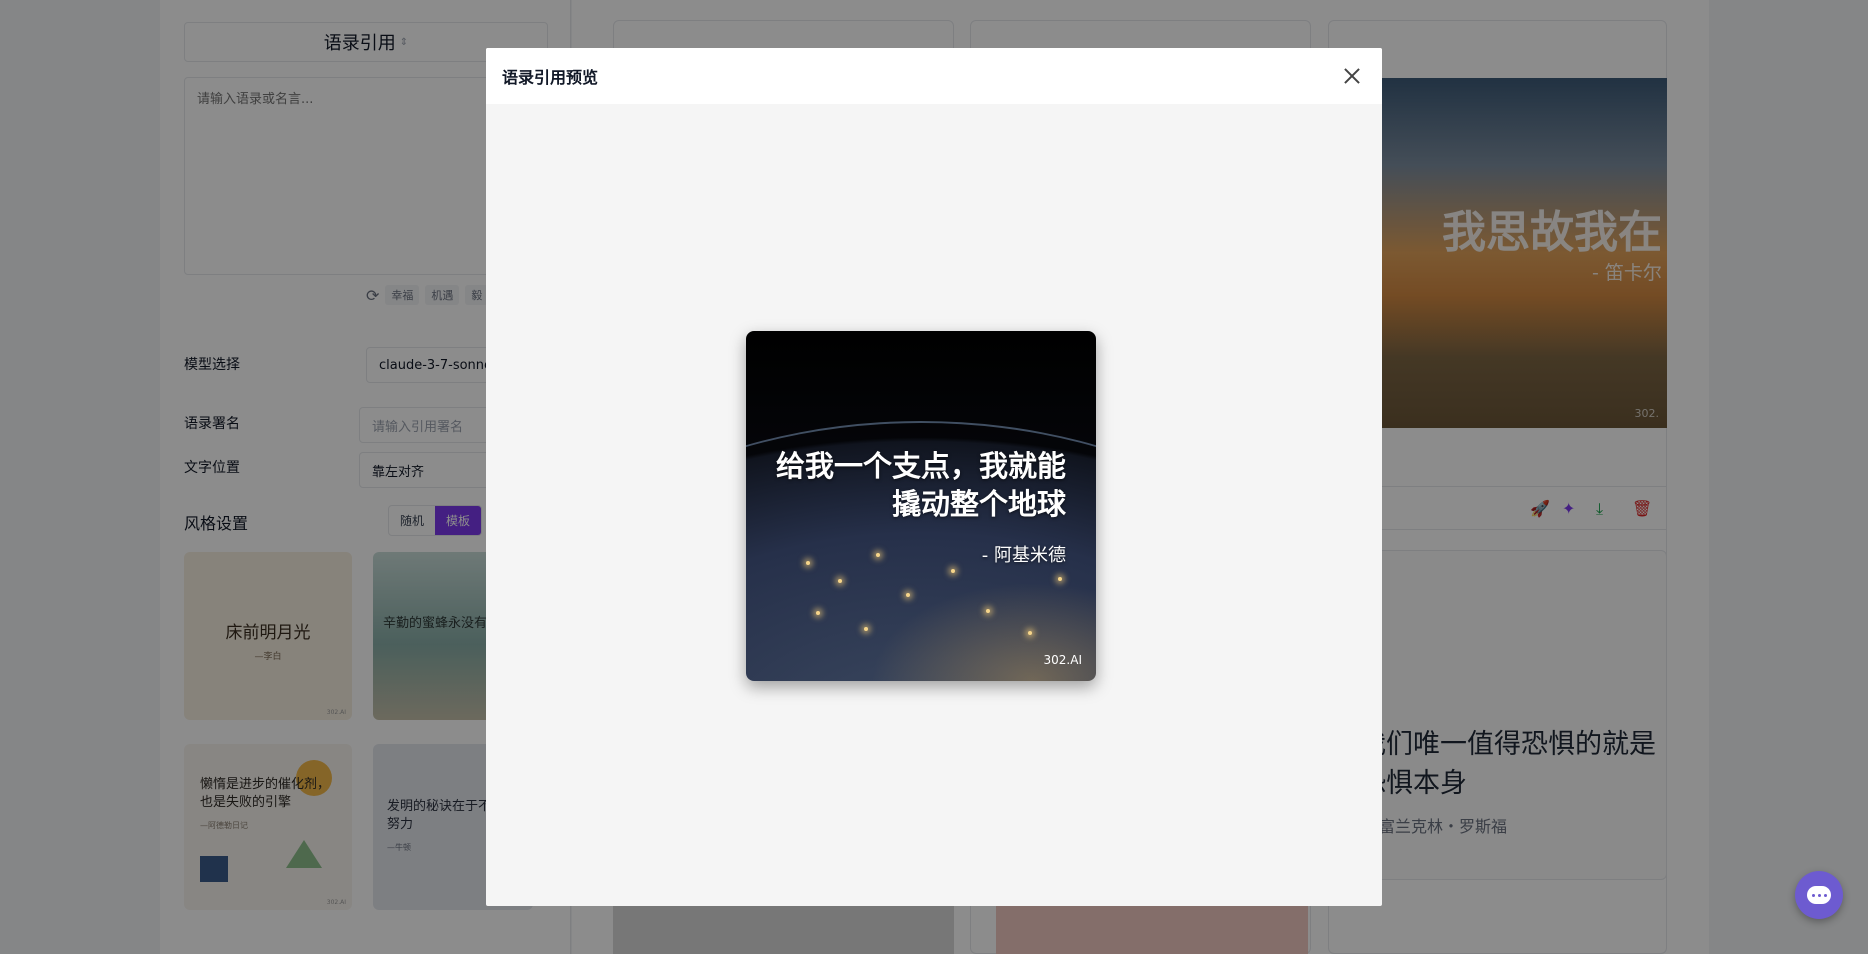  I want to click on preview-author: - 阿基米德, so click(1023, 555).